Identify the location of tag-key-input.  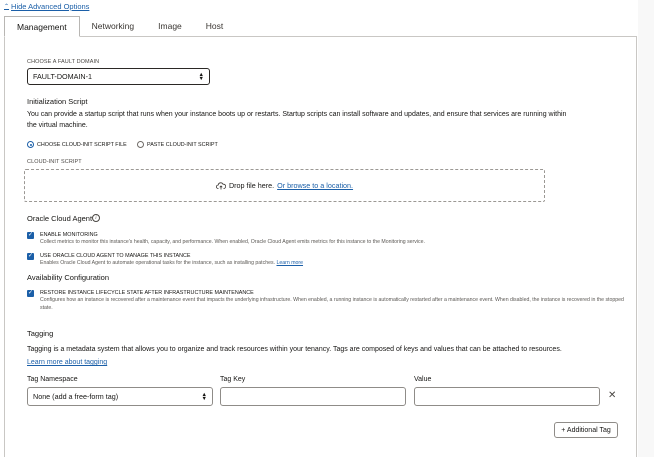
(313, 396).